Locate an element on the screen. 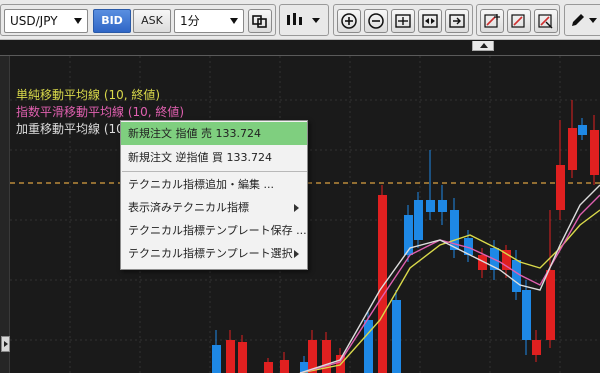  menu-item-label: 新規注文 指値 売 133.724 is located at coordinates (194, 133).